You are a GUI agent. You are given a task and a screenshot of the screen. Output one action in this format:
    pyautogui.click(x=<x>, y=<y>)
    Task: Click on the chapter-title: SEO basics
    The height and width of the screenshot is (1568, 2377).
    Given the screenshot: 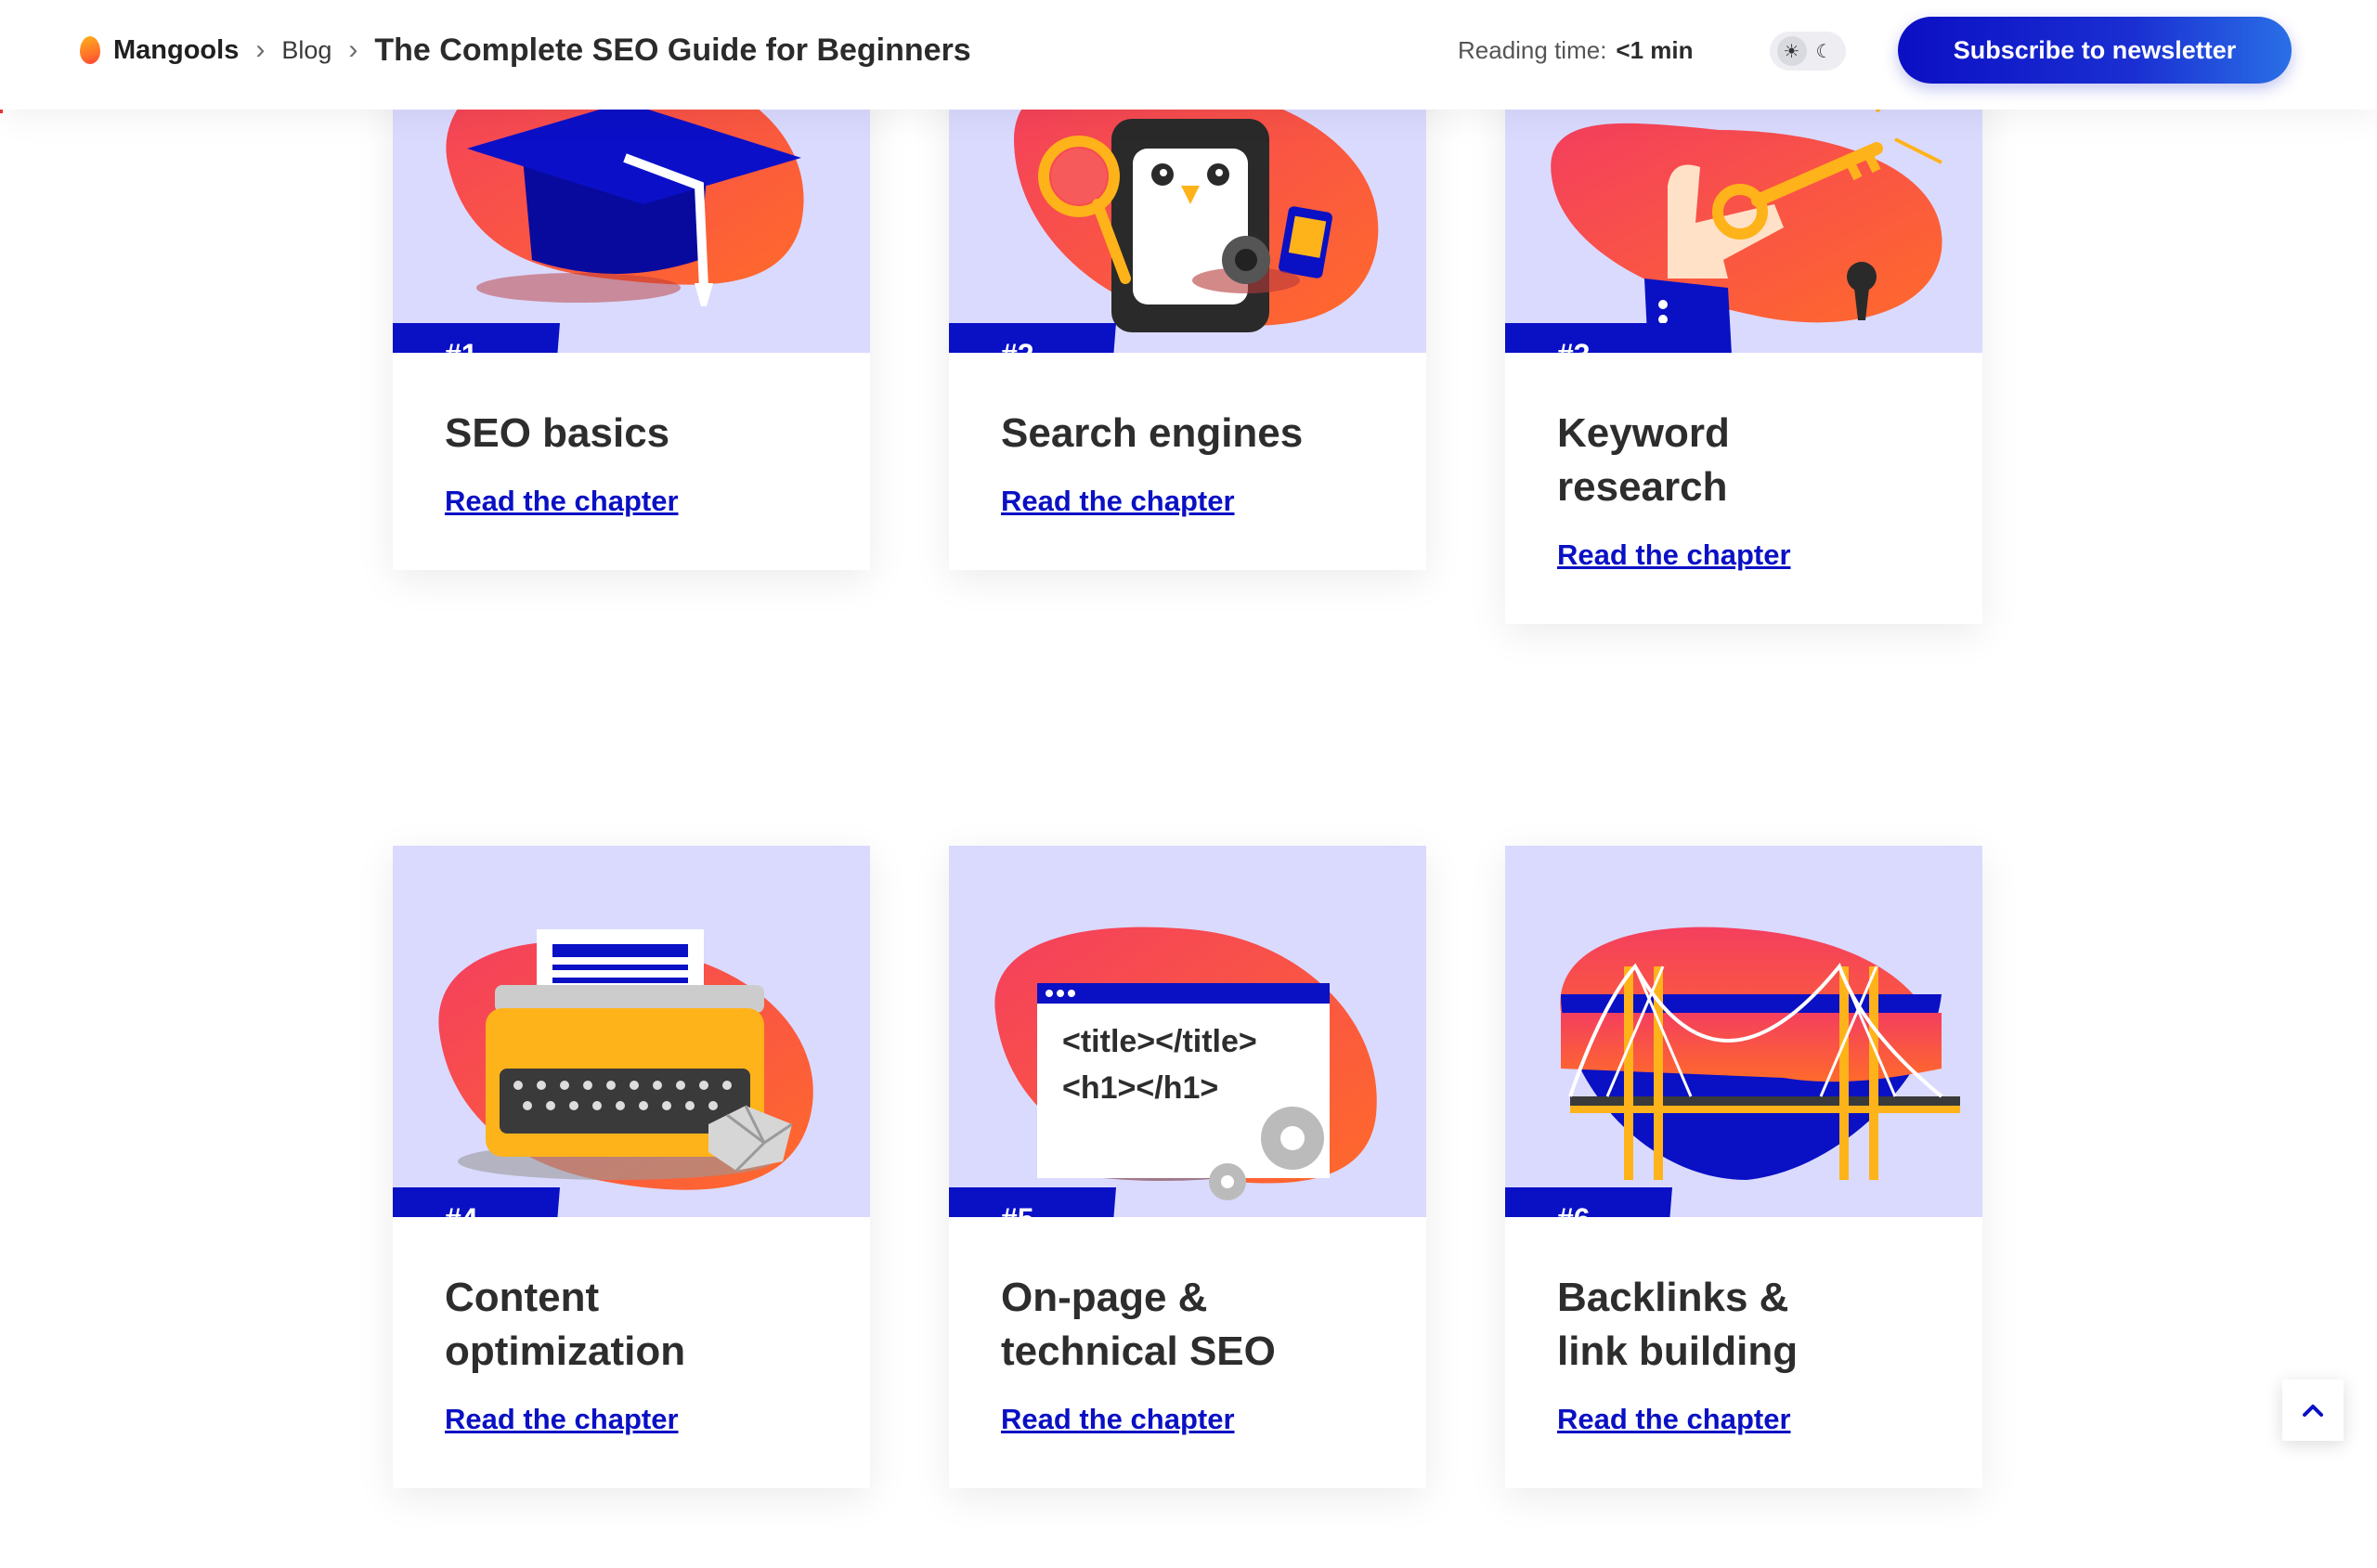 What is the action you would take?
    pyautogui.click(x=557, y=433)
    